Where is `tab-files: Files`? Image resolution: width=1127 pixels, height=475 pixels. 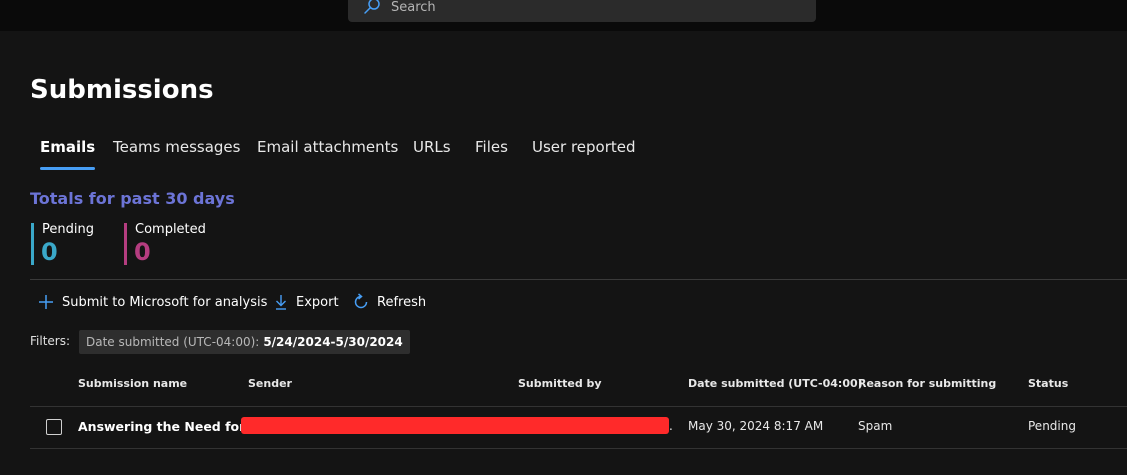 tab-files: Files is located at coordinates (491, 155).